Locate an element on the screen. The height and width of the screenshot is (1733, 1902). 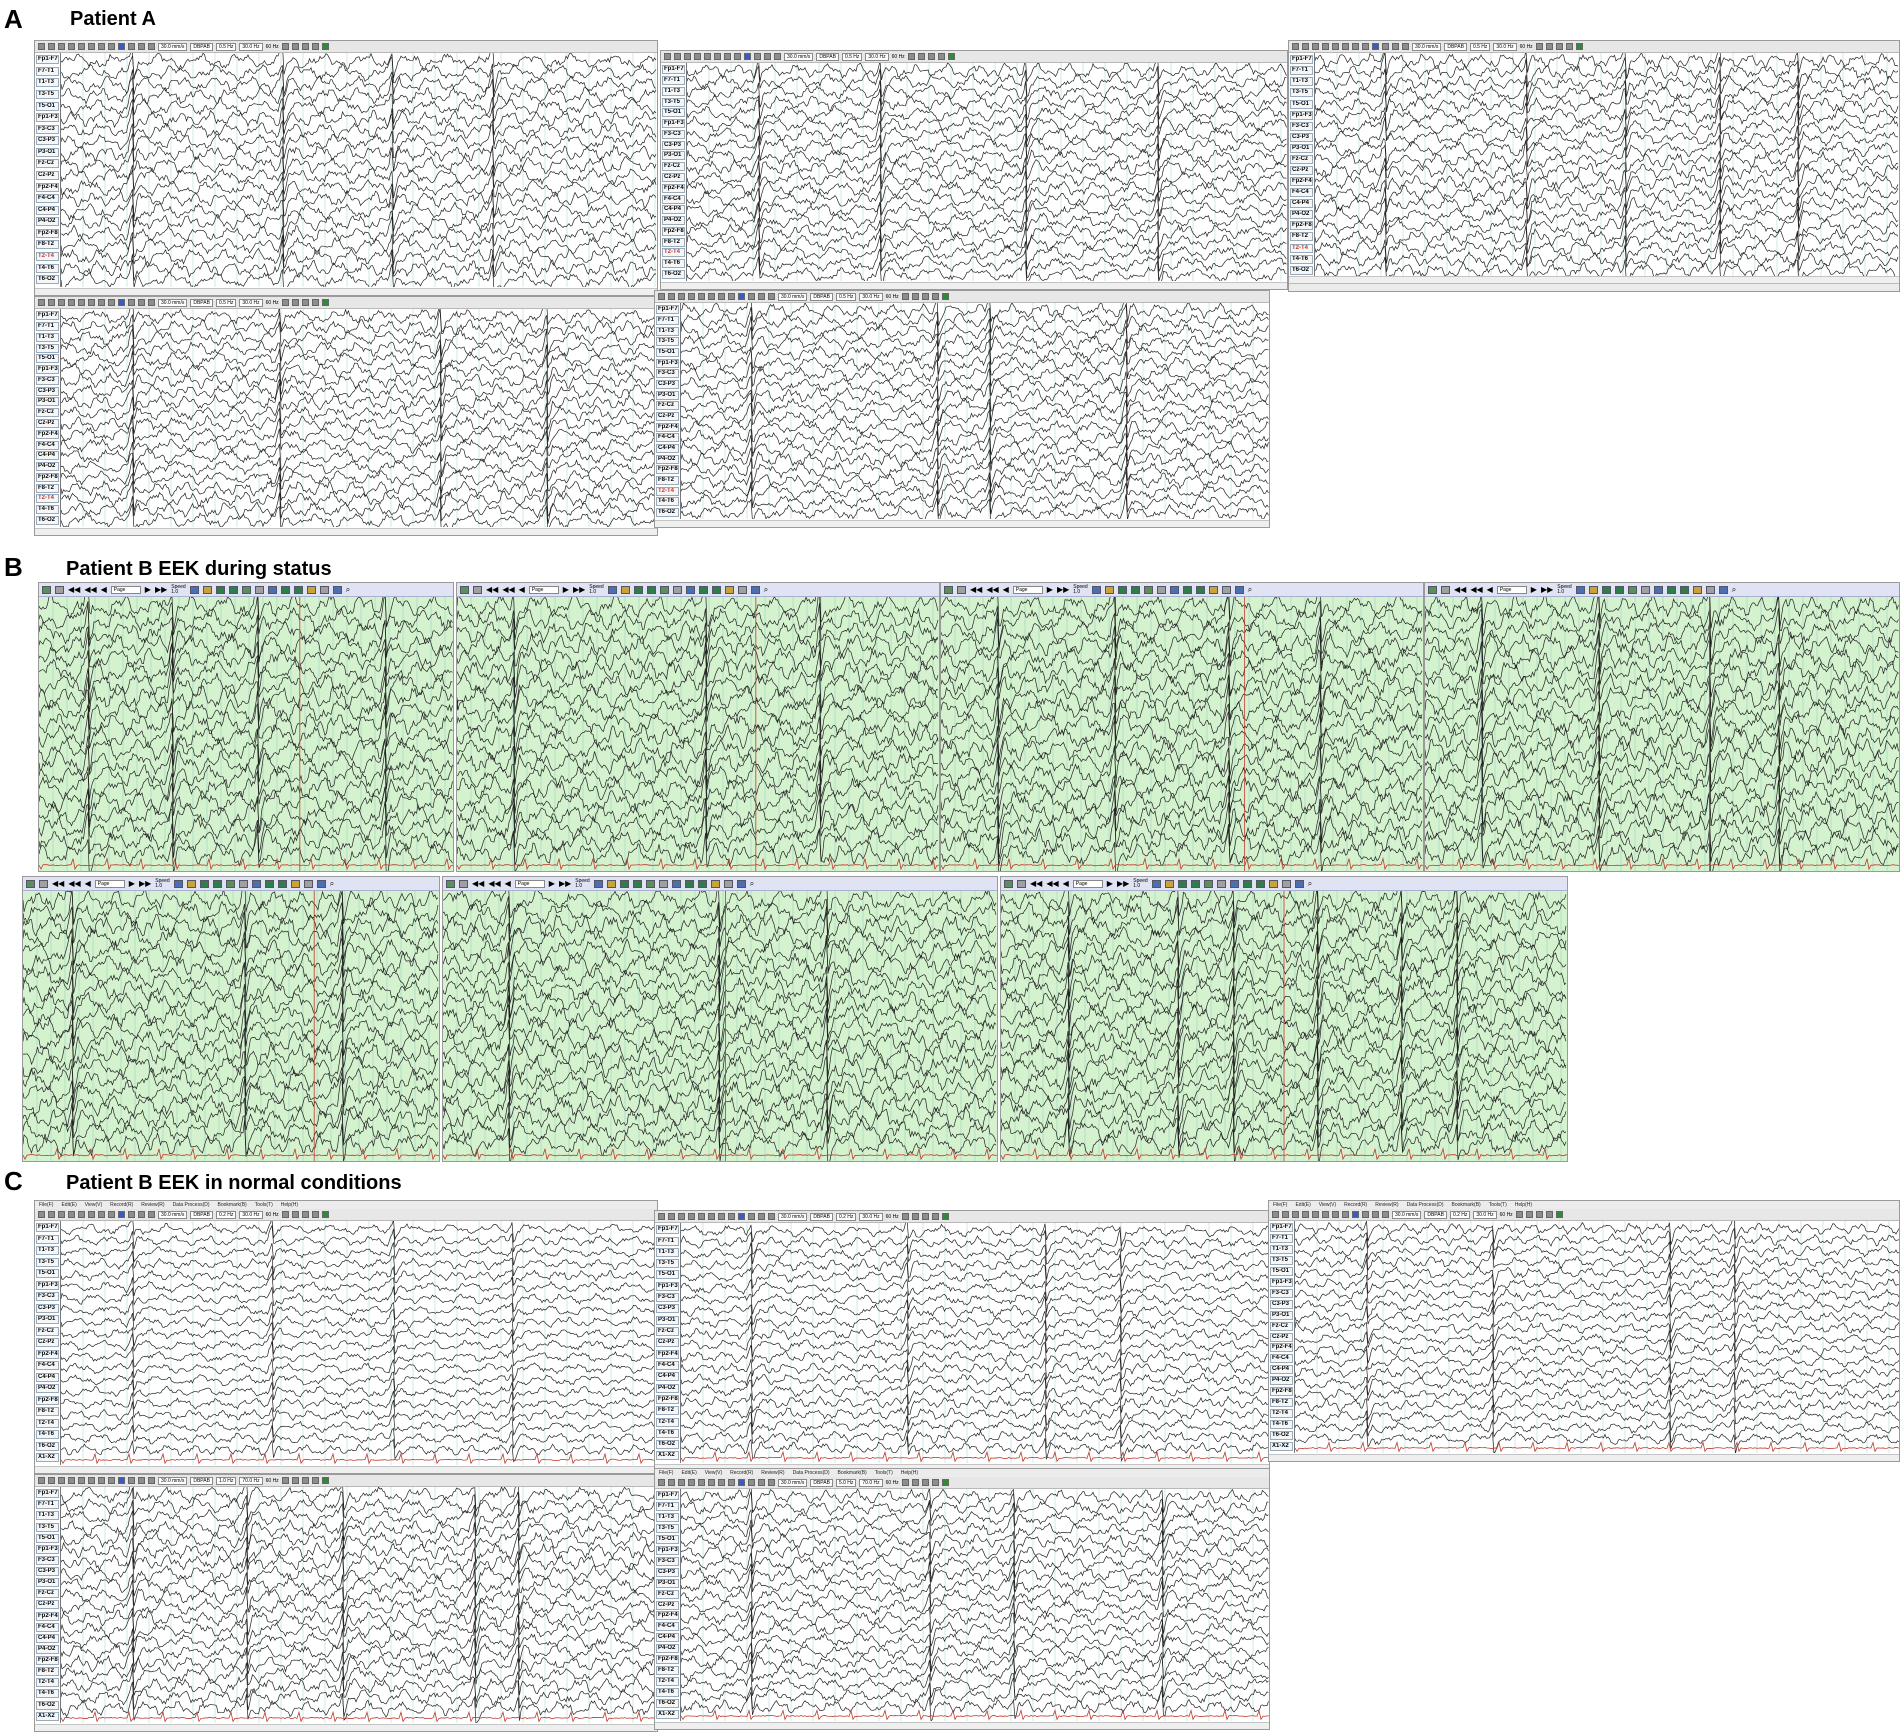
channel-label: T2-T4 is located at coordinates (47, 1683).